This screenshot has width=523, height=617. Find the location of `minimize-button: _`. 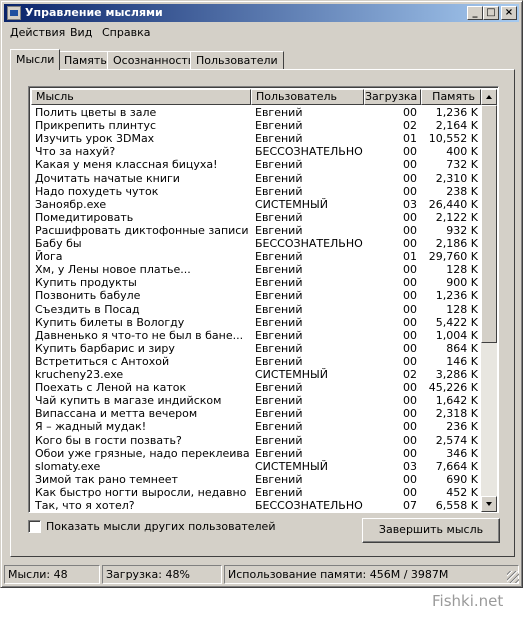

minimize-button: _ is located at coordinates (475, 13).